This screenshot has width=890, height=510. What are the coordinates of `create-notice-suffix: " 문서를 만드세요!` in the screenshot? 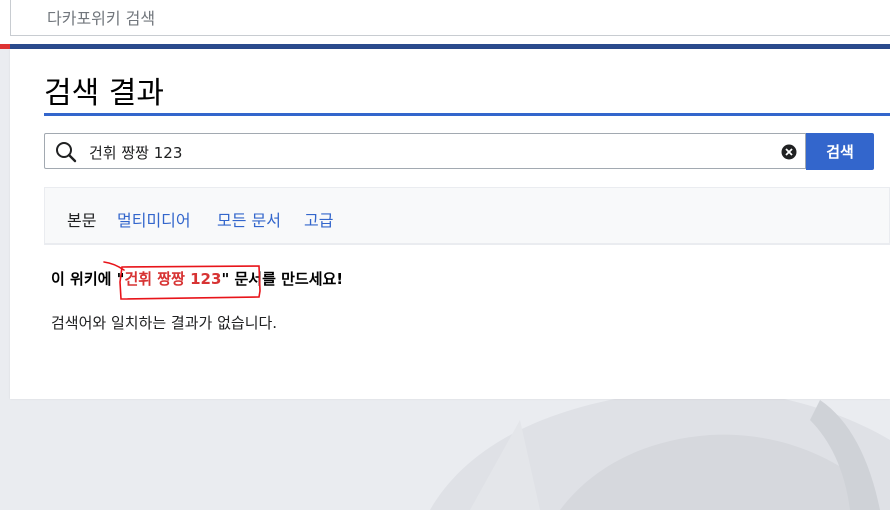 It's located at (282, 279).